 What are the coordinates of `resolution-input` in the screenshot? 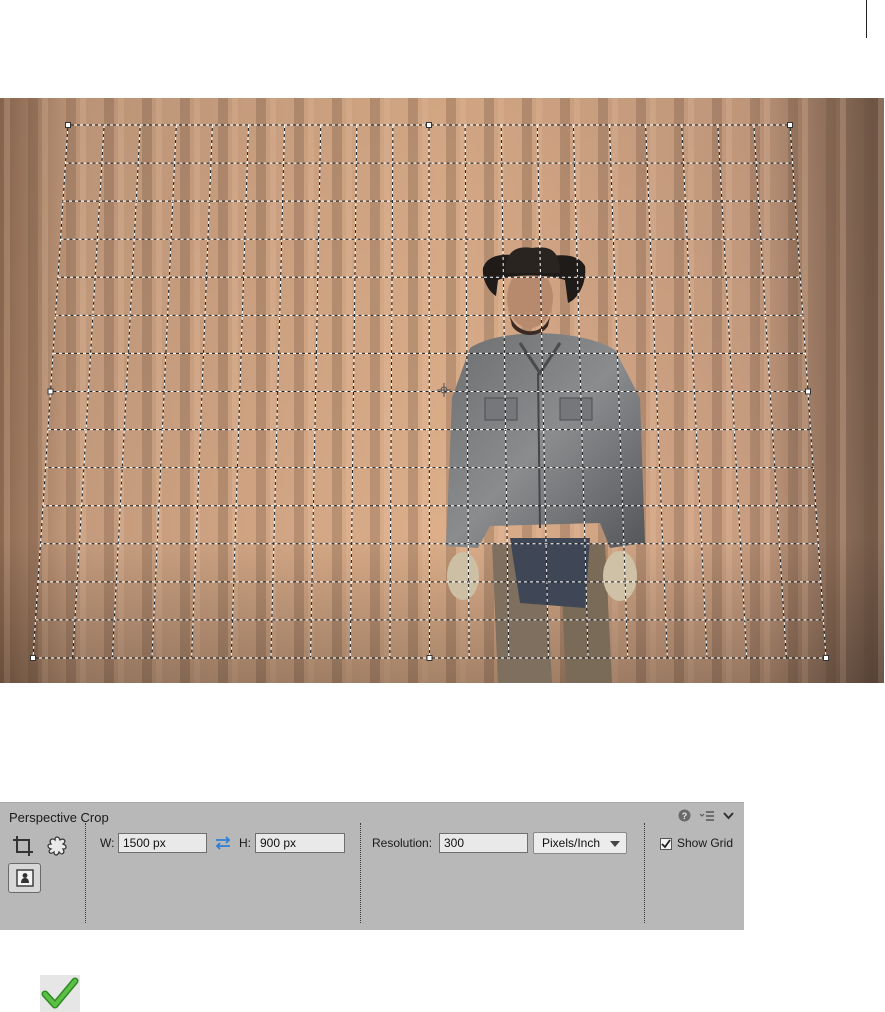 It's located at (483, 843).